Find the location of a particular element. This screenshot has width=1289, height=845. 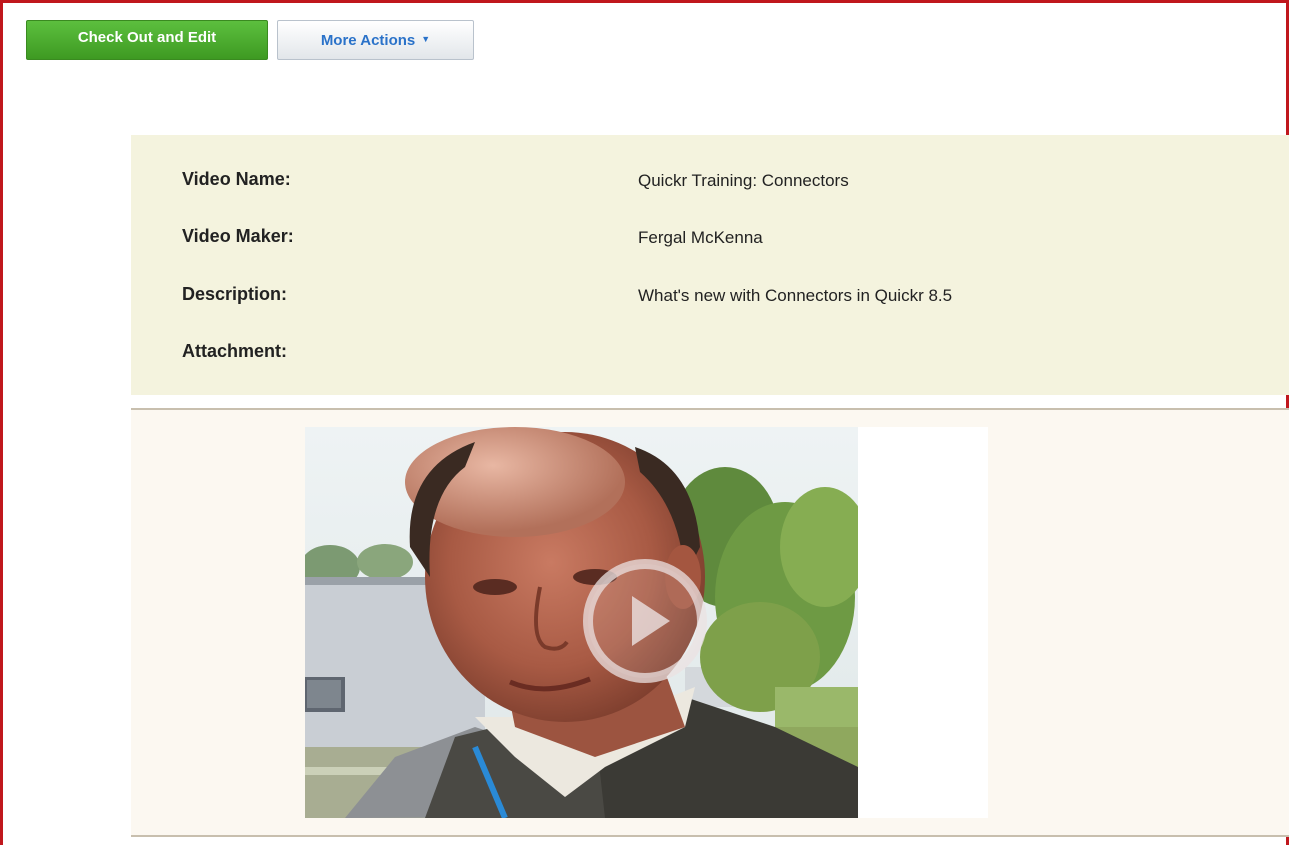

video-name-label: Video Name: is located at coordinates (236, 179).